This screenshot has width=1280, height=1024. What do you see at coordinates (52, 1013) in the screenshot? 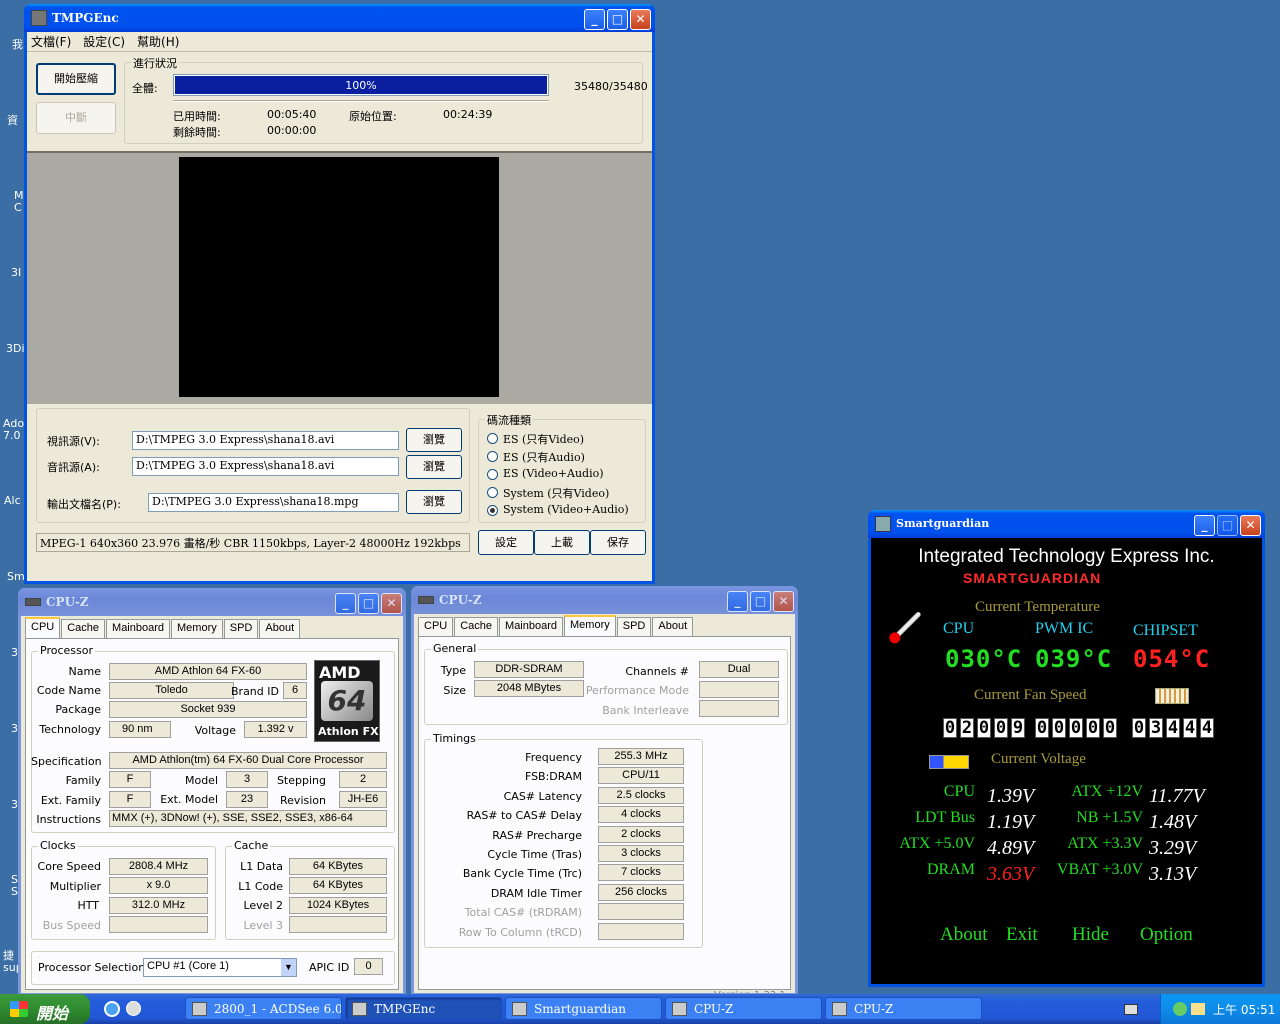
I see `start-label: 開始` at bounding box center [52, 1013].